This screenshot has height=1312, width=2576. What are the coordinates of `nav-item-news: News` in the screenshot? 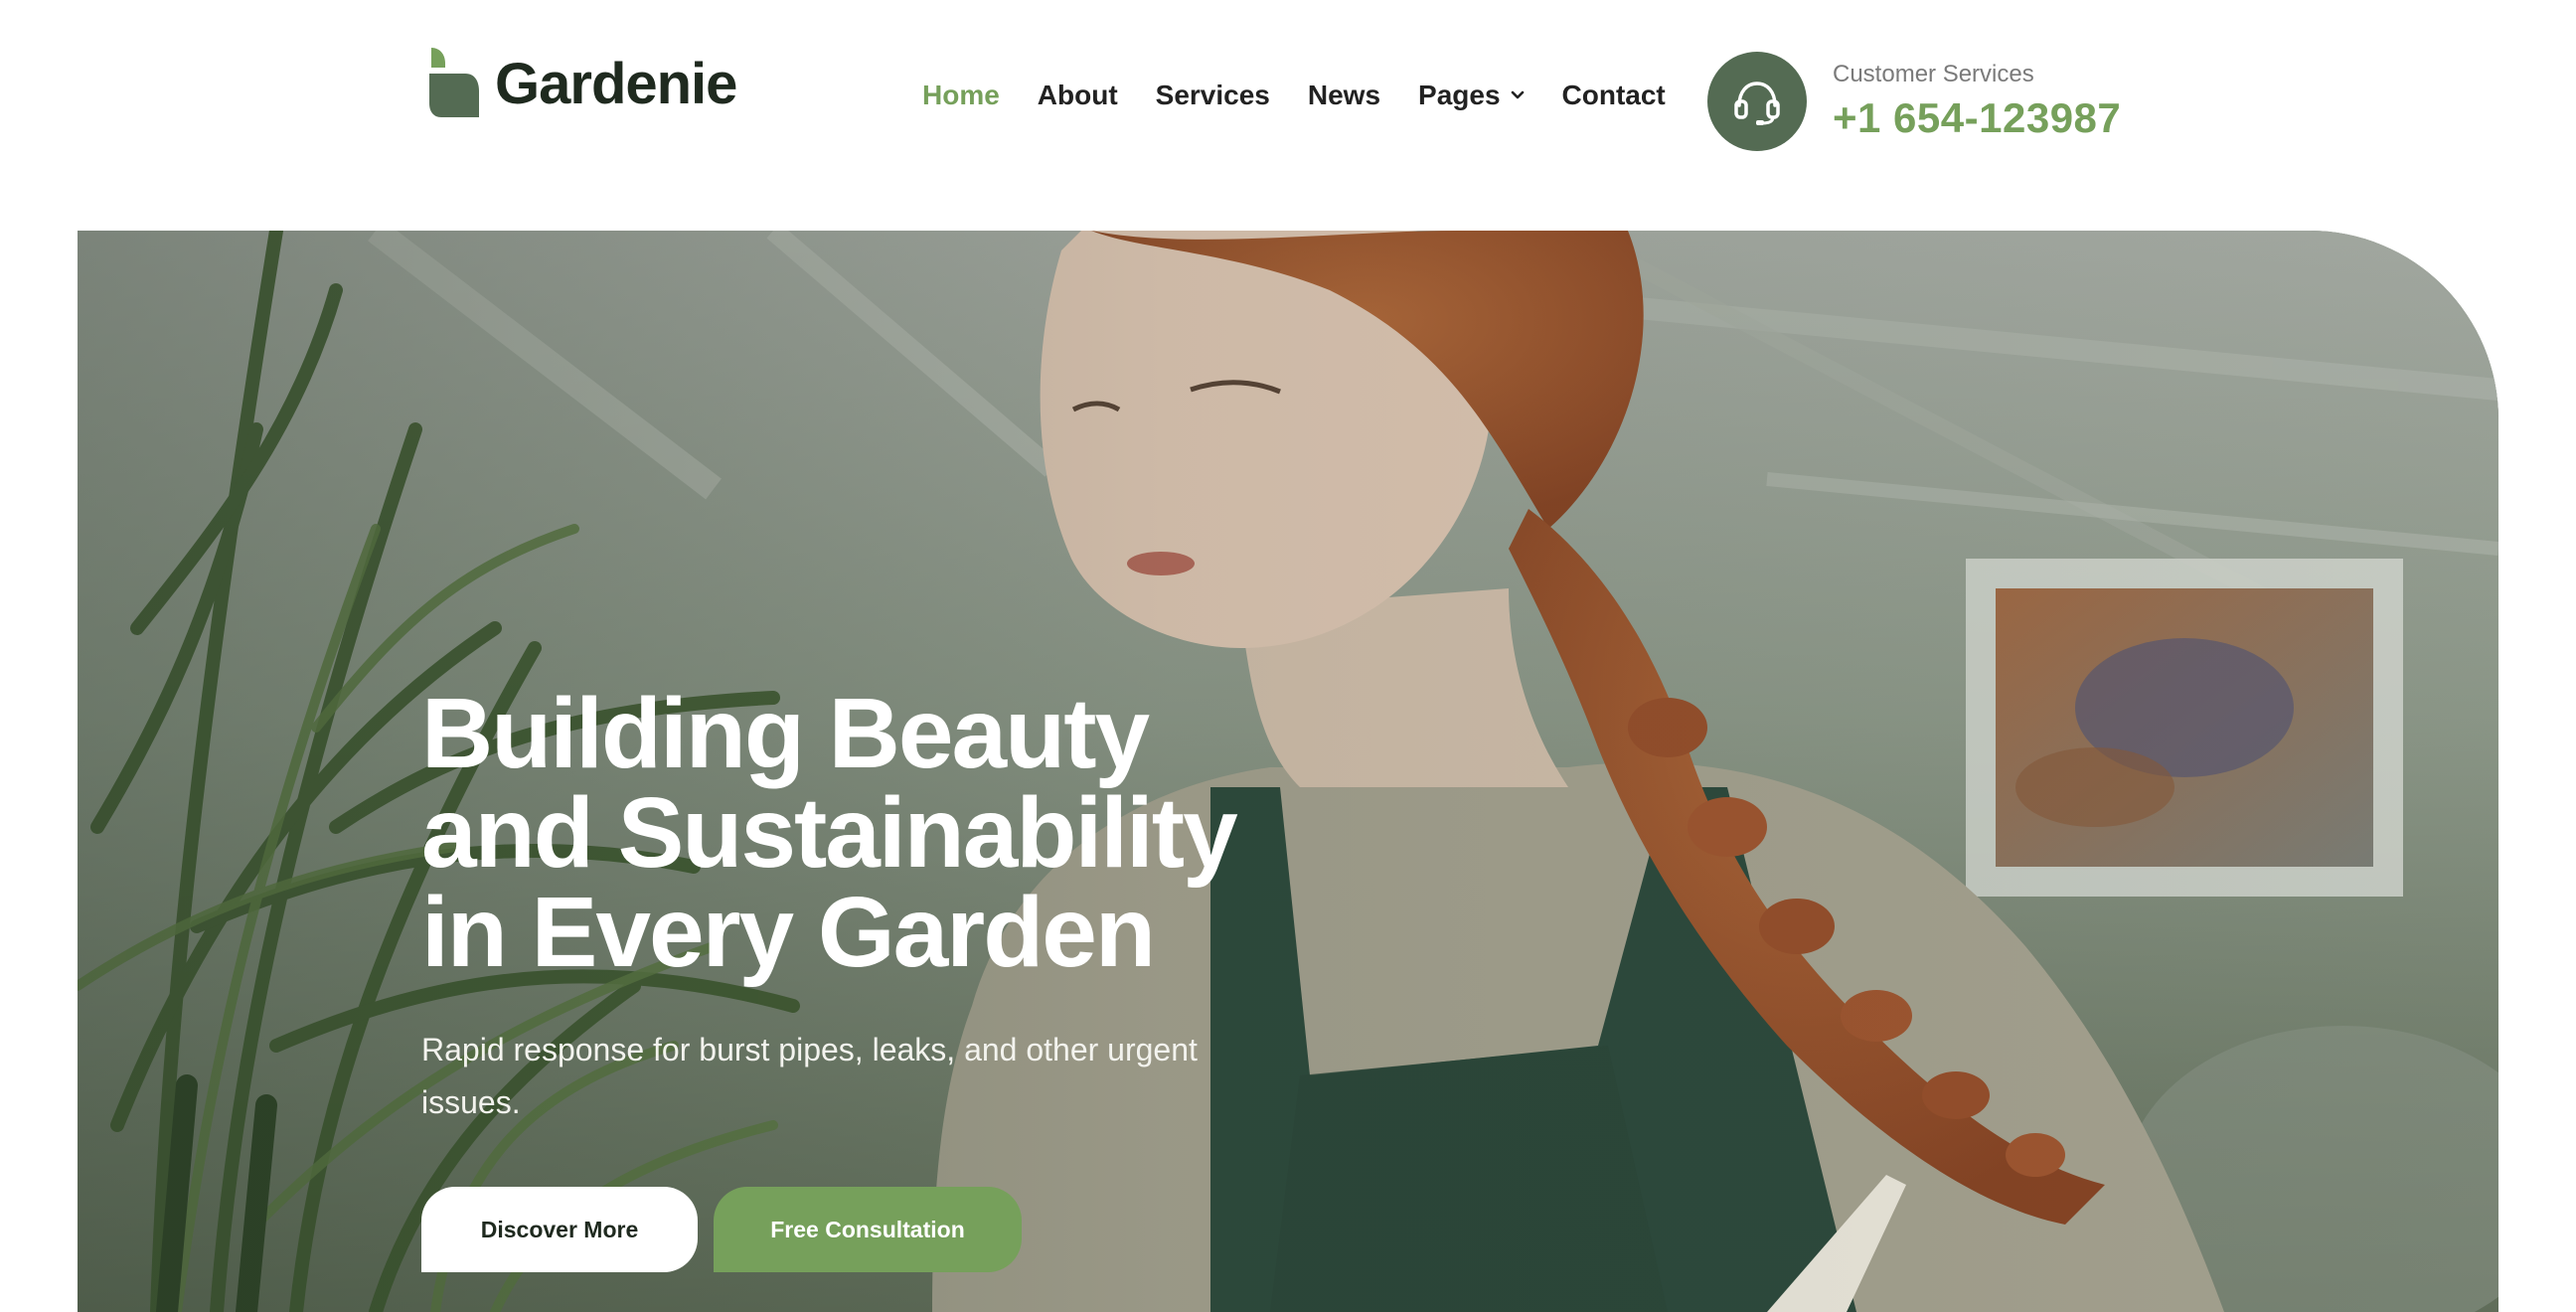 It's located at (1344, 95).